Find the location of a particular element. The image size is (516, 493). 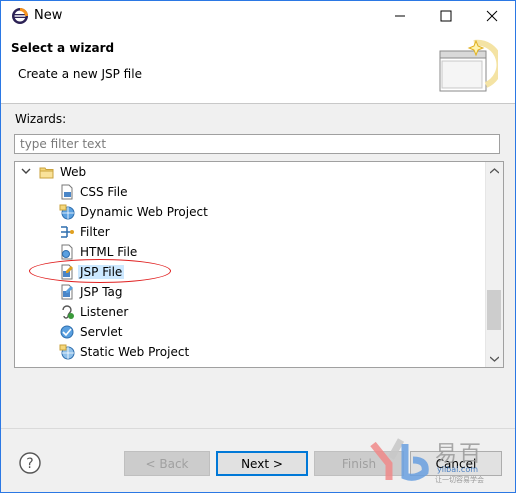

filter-input is located at coordinates (257, 144).